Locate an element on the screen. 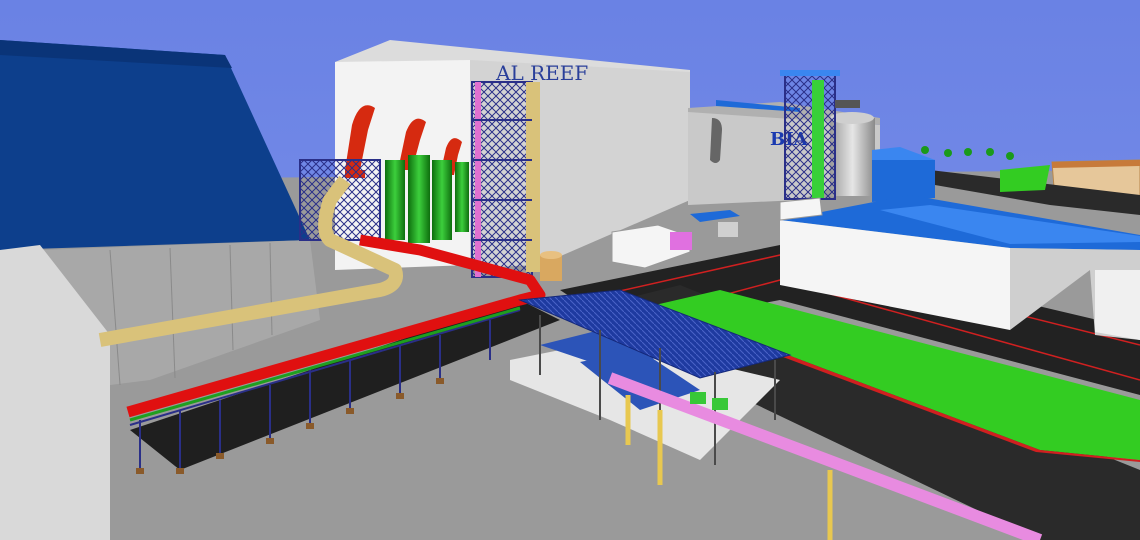 Image resolution: width=1140 pixels, height=540 pixels. facade-duct is located at coordinates (716, 140).